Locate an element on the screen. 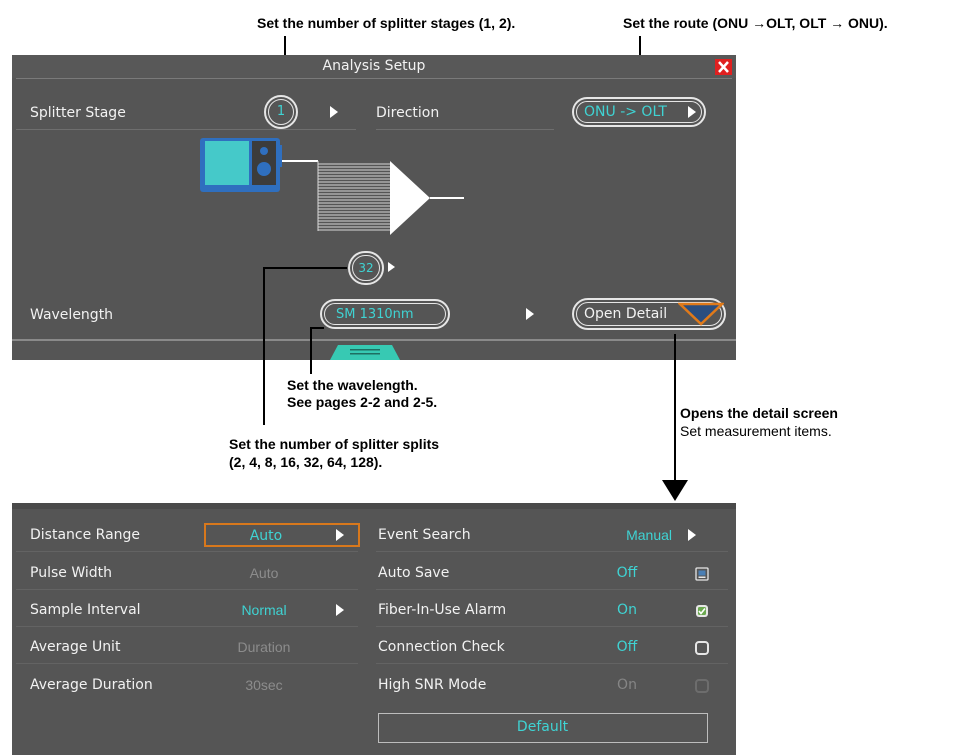 This screenshot has width=976, height=755. direction-selector: ONU -> OLT is located at coordinates (639, 112).